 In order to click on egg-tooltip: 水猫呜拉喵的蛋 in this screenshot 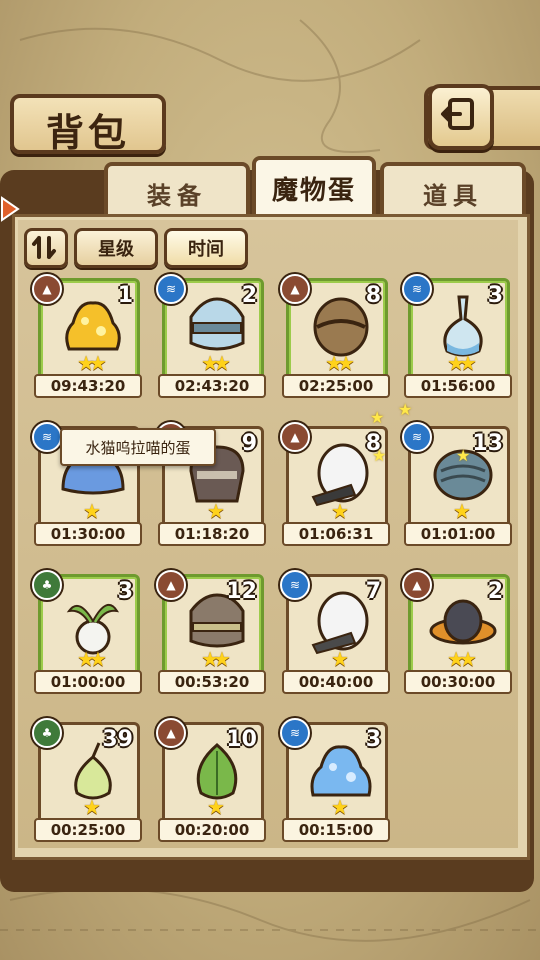, I will do `click(138, 447)`.